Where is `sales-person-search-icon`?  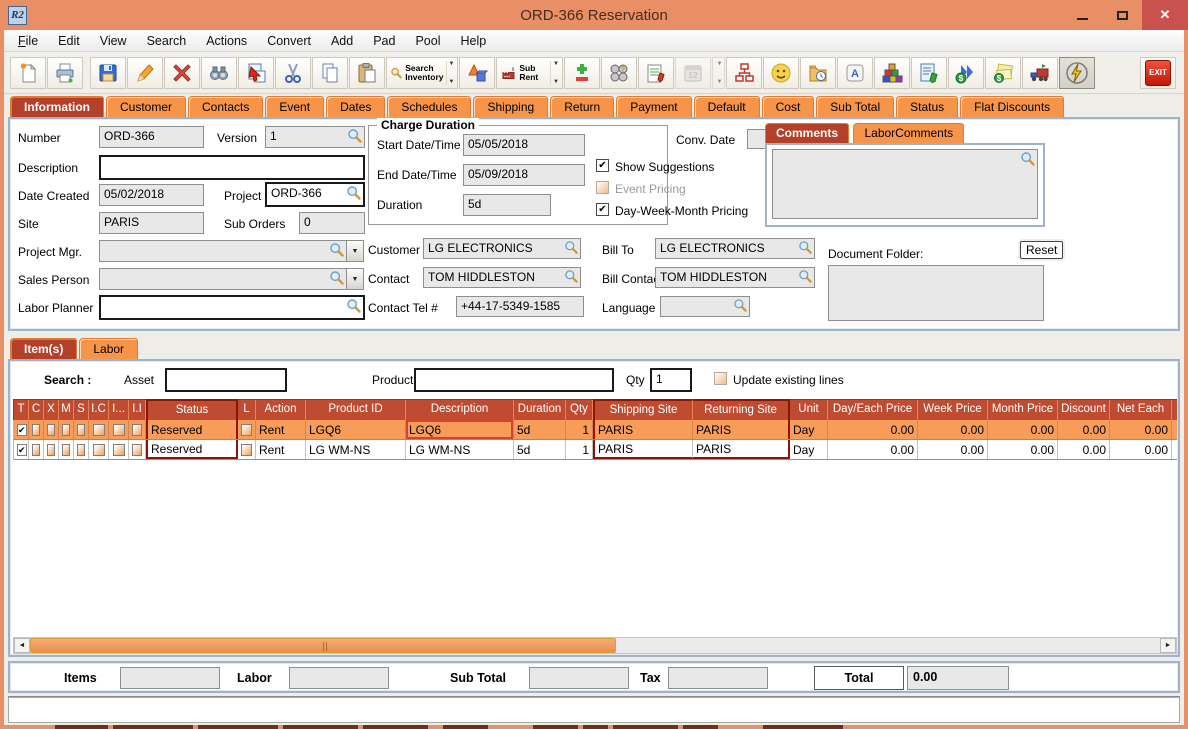 sales-person-search-icon is located at coordinates (337, 278).